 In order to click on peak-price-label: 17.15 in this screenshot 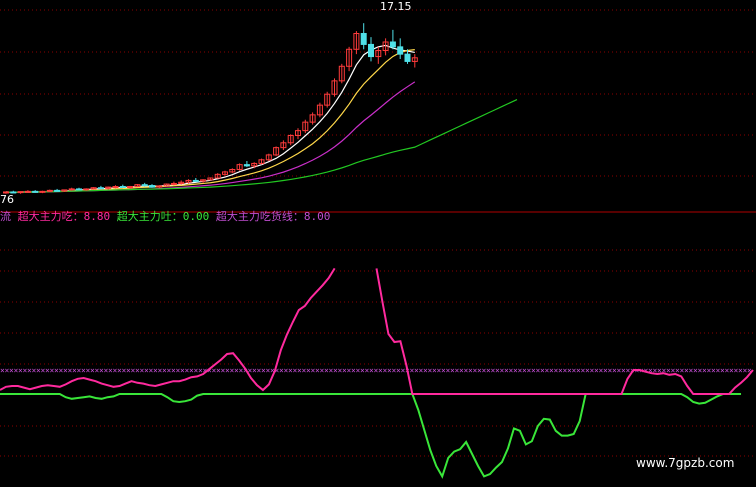, I will do `click(396, 6)`.